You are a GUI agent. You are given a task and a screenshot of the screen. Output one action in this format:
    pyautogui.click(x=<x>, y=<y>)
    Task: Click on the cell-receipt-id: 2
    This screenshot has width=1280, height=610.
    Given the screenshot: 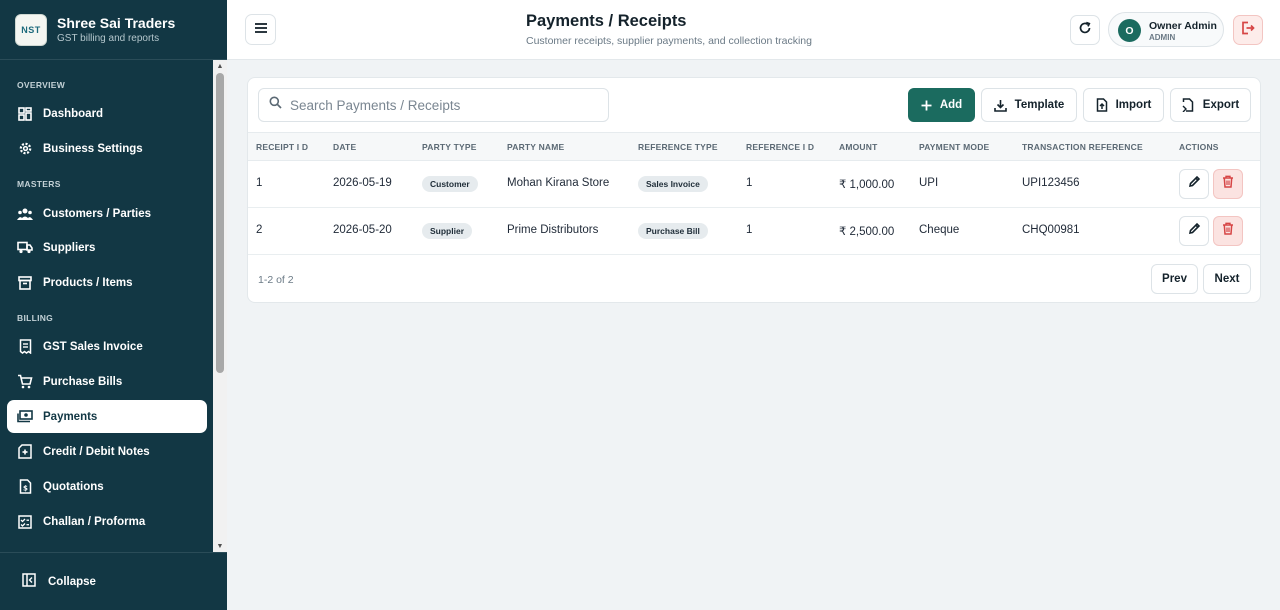 What is the action you would take?
    pyautogui.click(x=259, y=230)
    